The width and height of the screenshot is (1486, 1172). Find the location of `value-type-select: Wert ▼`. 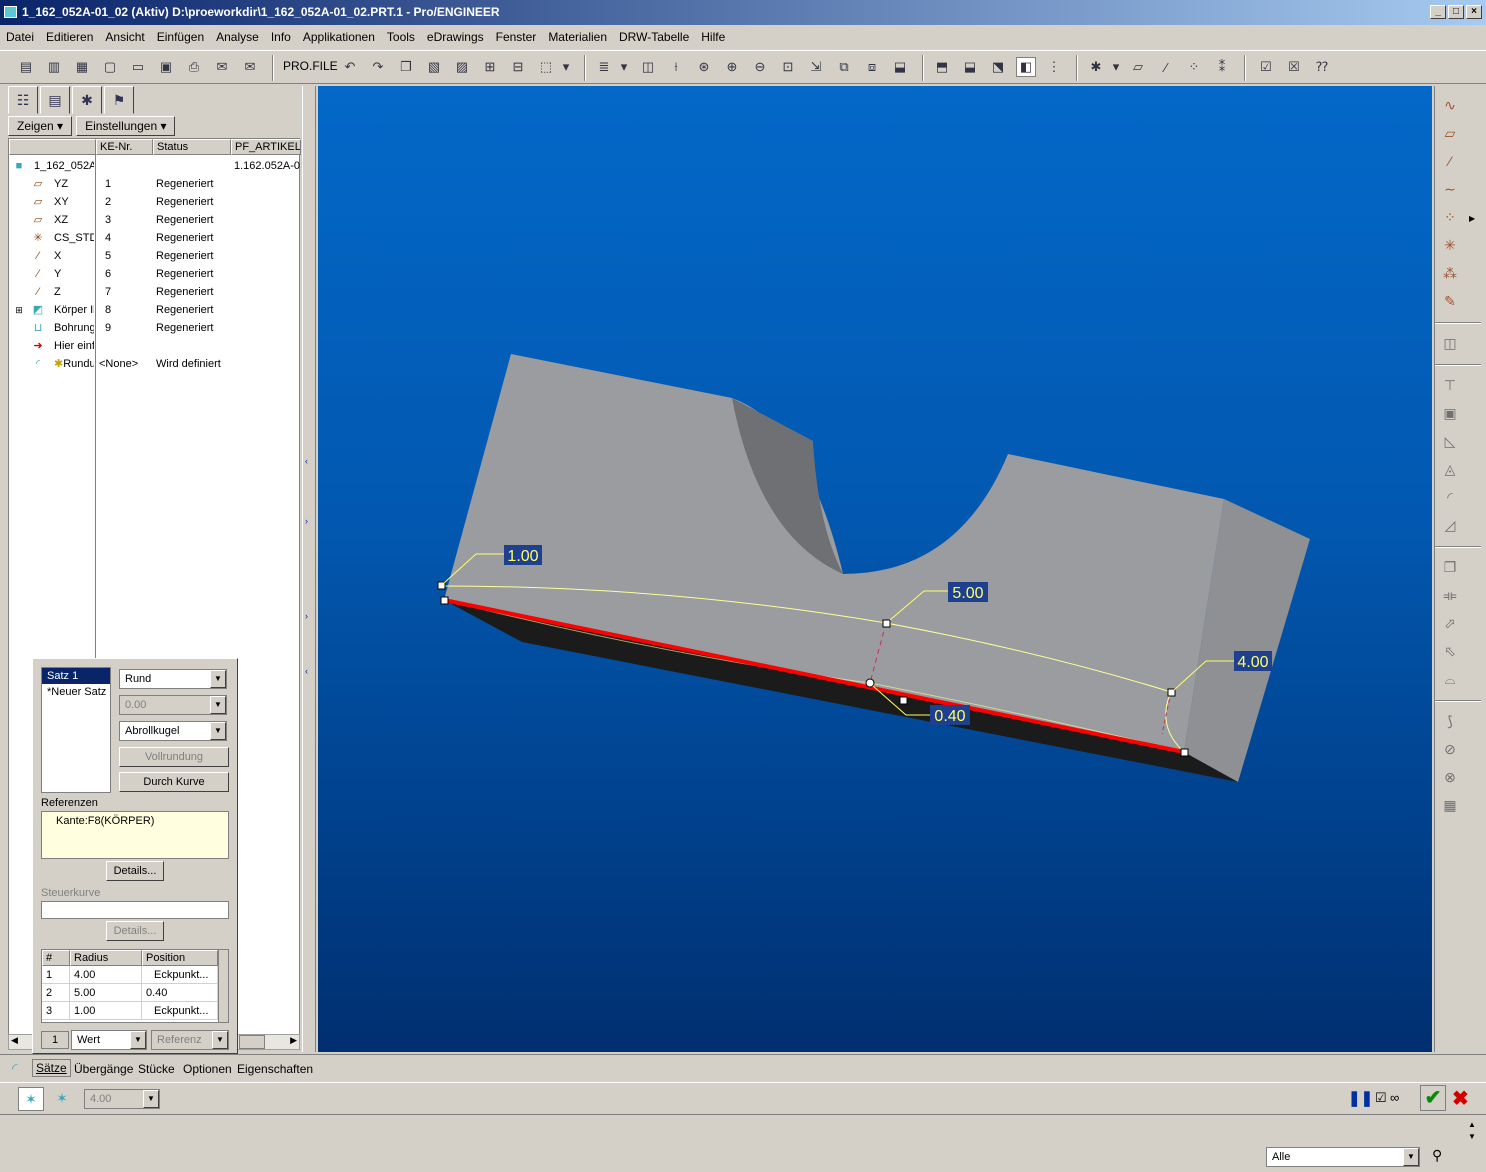

value-type-select: Wert ▼ is located at coordinates (109, 1040).